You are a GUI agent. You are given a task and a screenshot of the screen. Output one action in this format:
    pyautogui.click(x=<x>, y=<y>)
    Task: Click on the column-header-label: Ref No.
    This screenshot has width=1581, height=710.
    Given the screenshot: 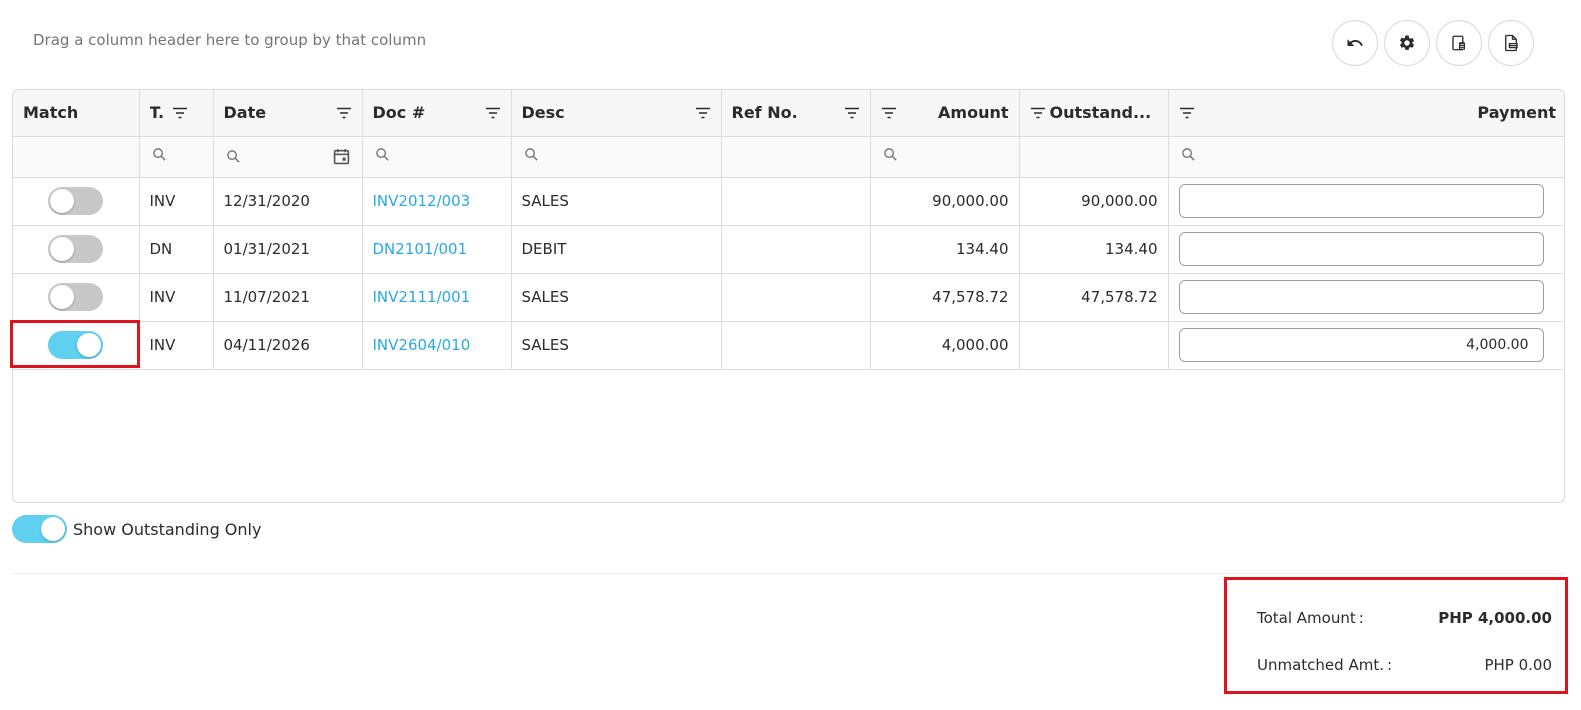 What is the action you would take?
    pyautogui.click(x=764, y=113)
    